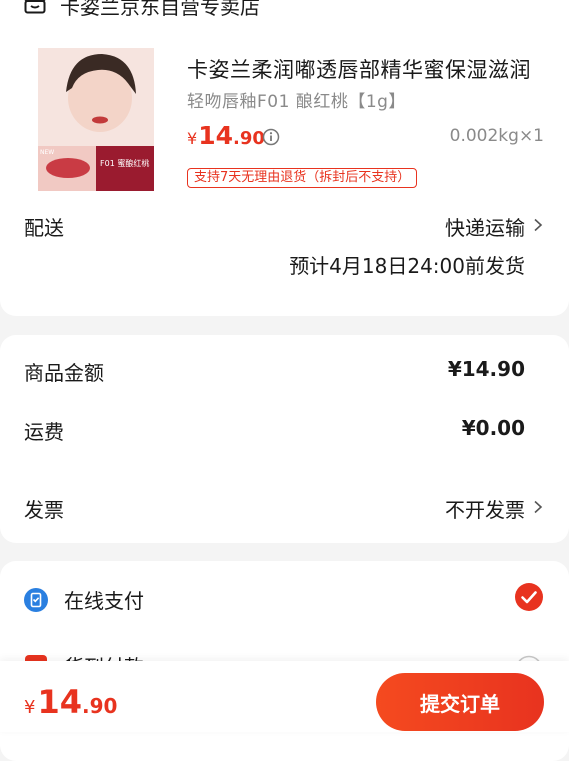 The width and height of the screenshot is (569, 761). I want to click on freight-value: ¥0.00, so click(493, 428).